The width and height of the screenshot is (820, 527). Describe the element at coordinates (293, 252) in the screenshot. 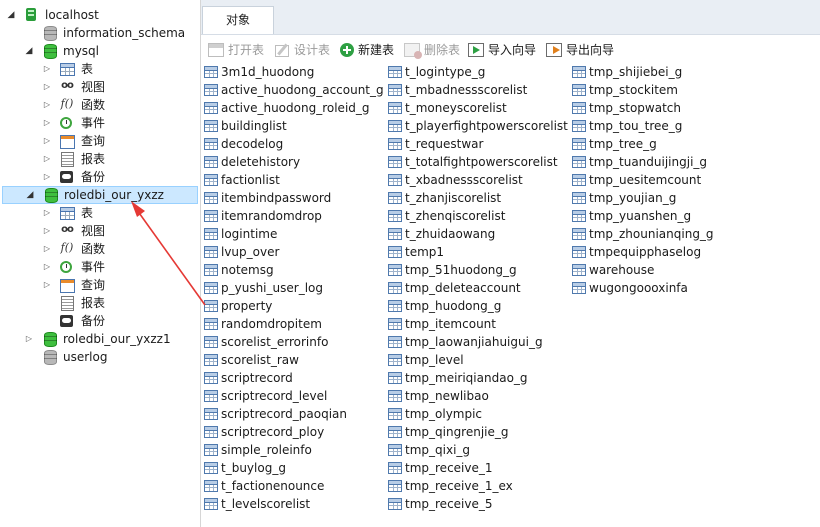

I see `table-list-item: lvup_over` at that location.